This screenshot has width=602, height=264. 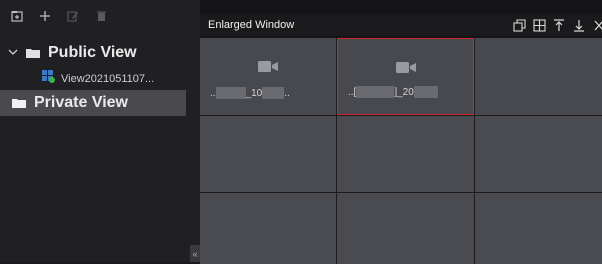 I want to click on private-view-label: Private View, so click(x=81, y=102).